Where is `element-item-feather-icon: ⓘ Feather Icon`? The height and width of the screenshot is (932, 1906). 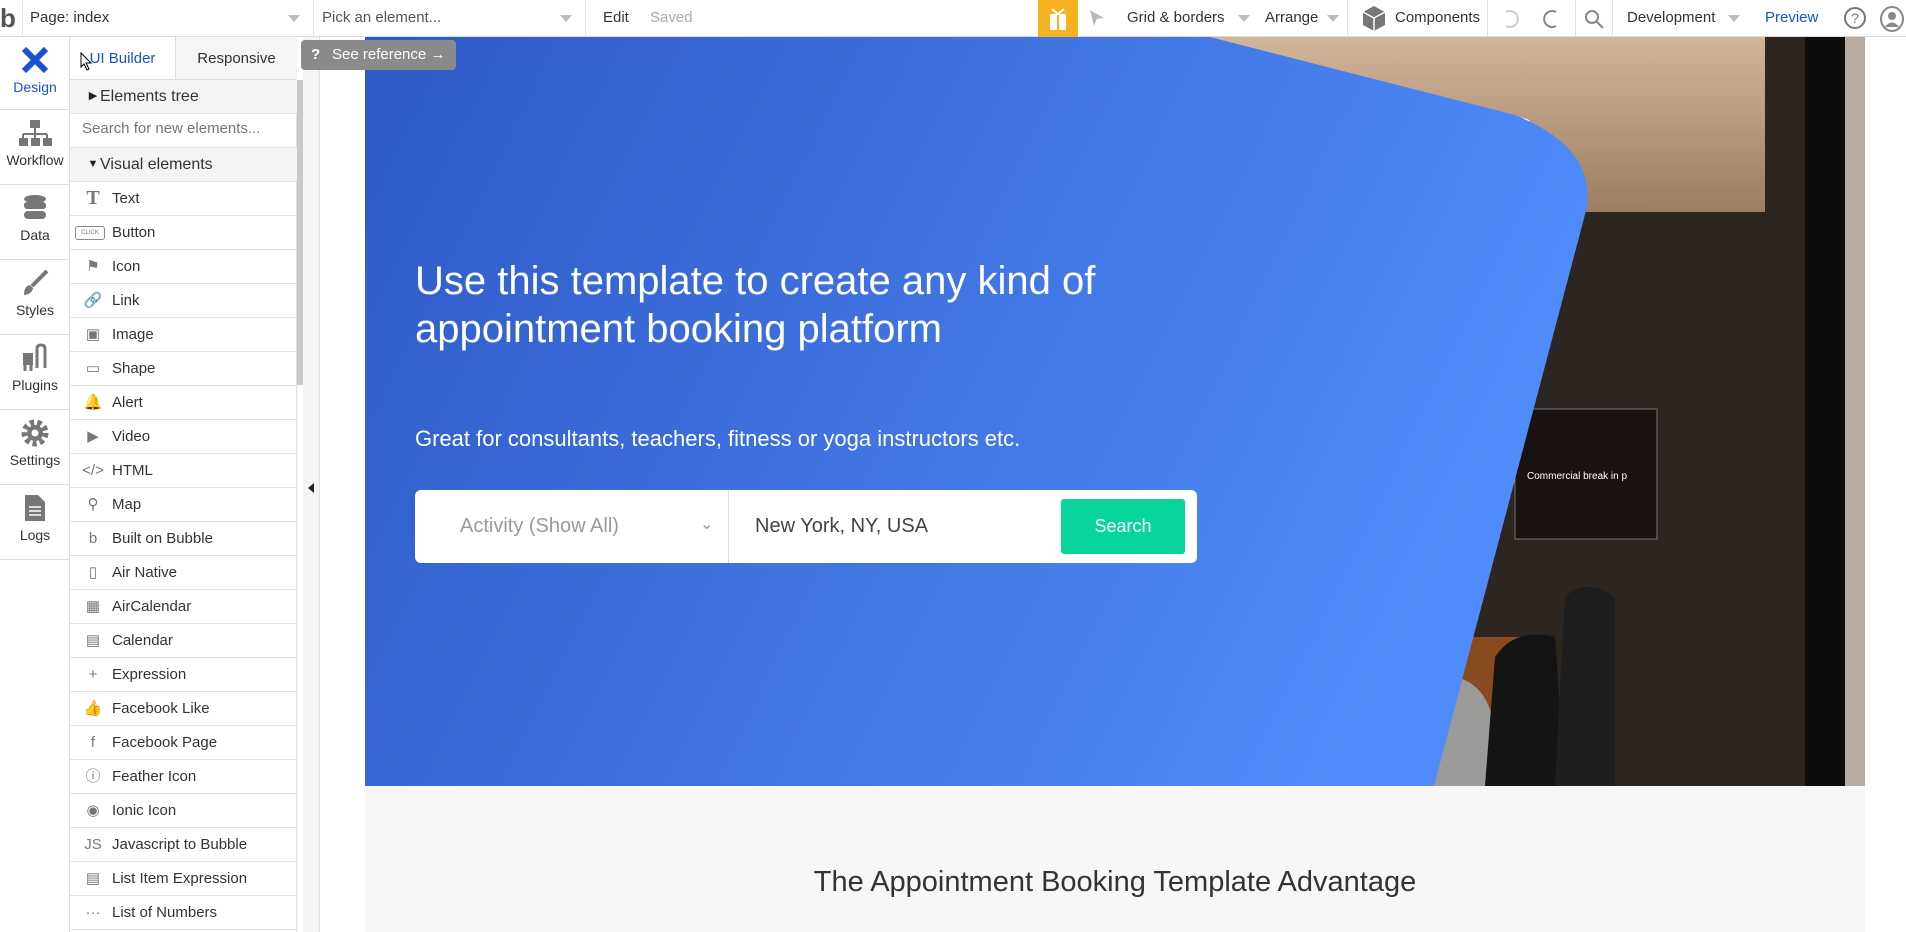
element-item-feather-icon: ⓘ Feather Icon is located at coordinates (183, 777).